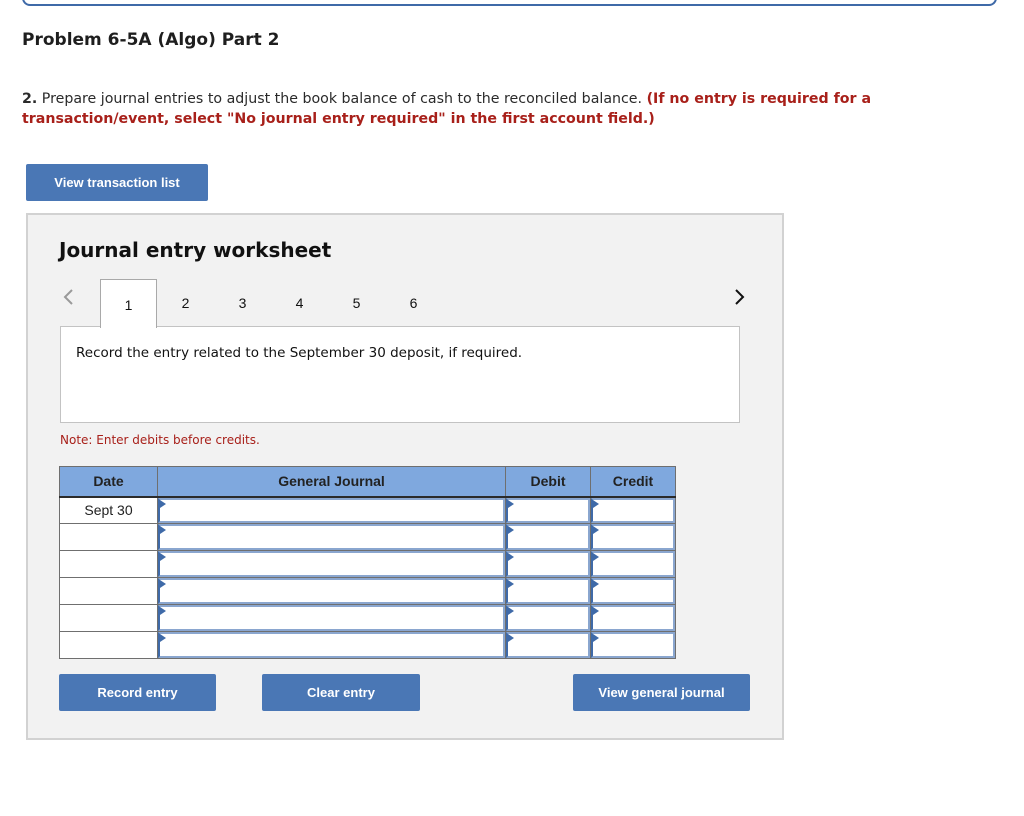 This screenshot has width=1024, height=816. Describe the element at coordinates (108, 482) in the screenshot. I see `header-date: Date` at that location.